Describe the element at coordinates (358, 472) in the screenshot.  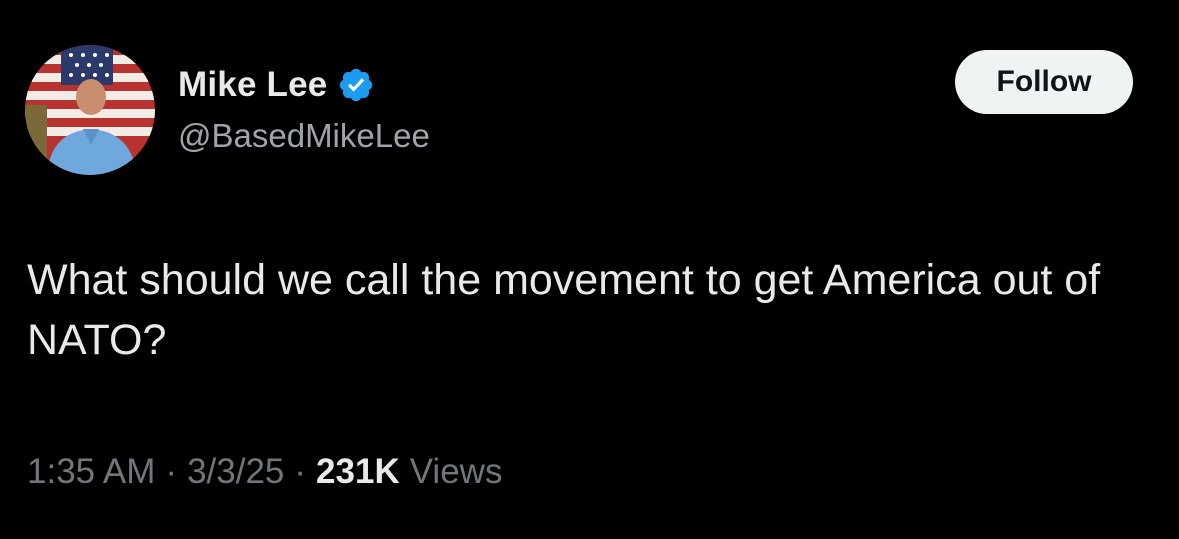
I see `views-count: 231K` at that location.